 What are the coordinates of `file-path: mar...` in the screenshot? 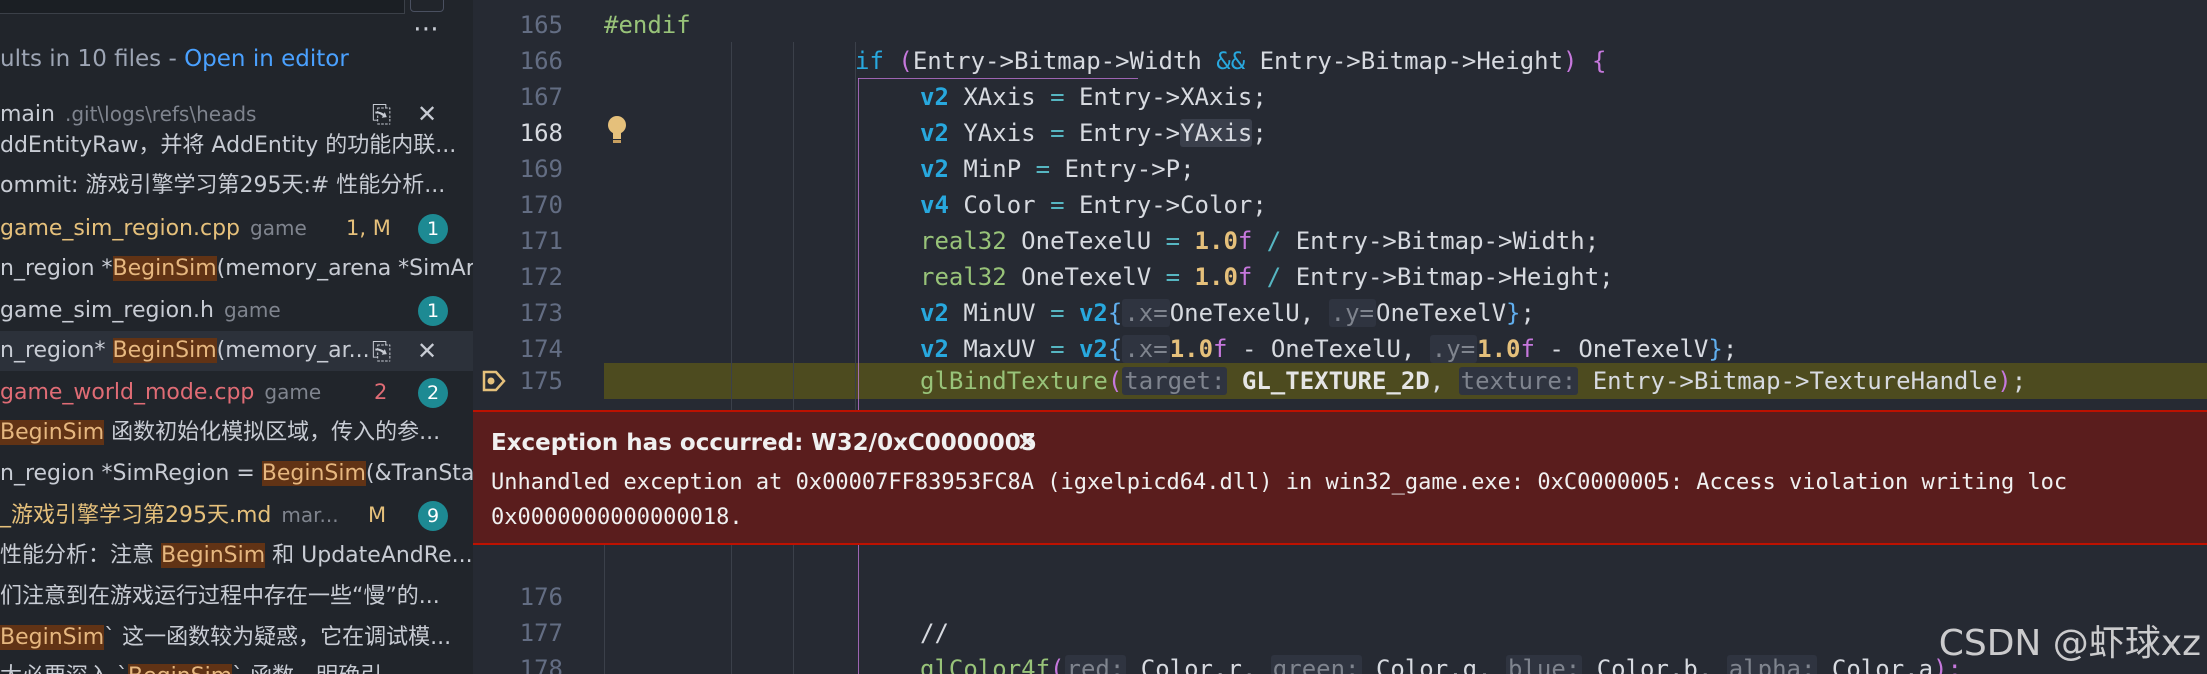 It's located at (310, 515).